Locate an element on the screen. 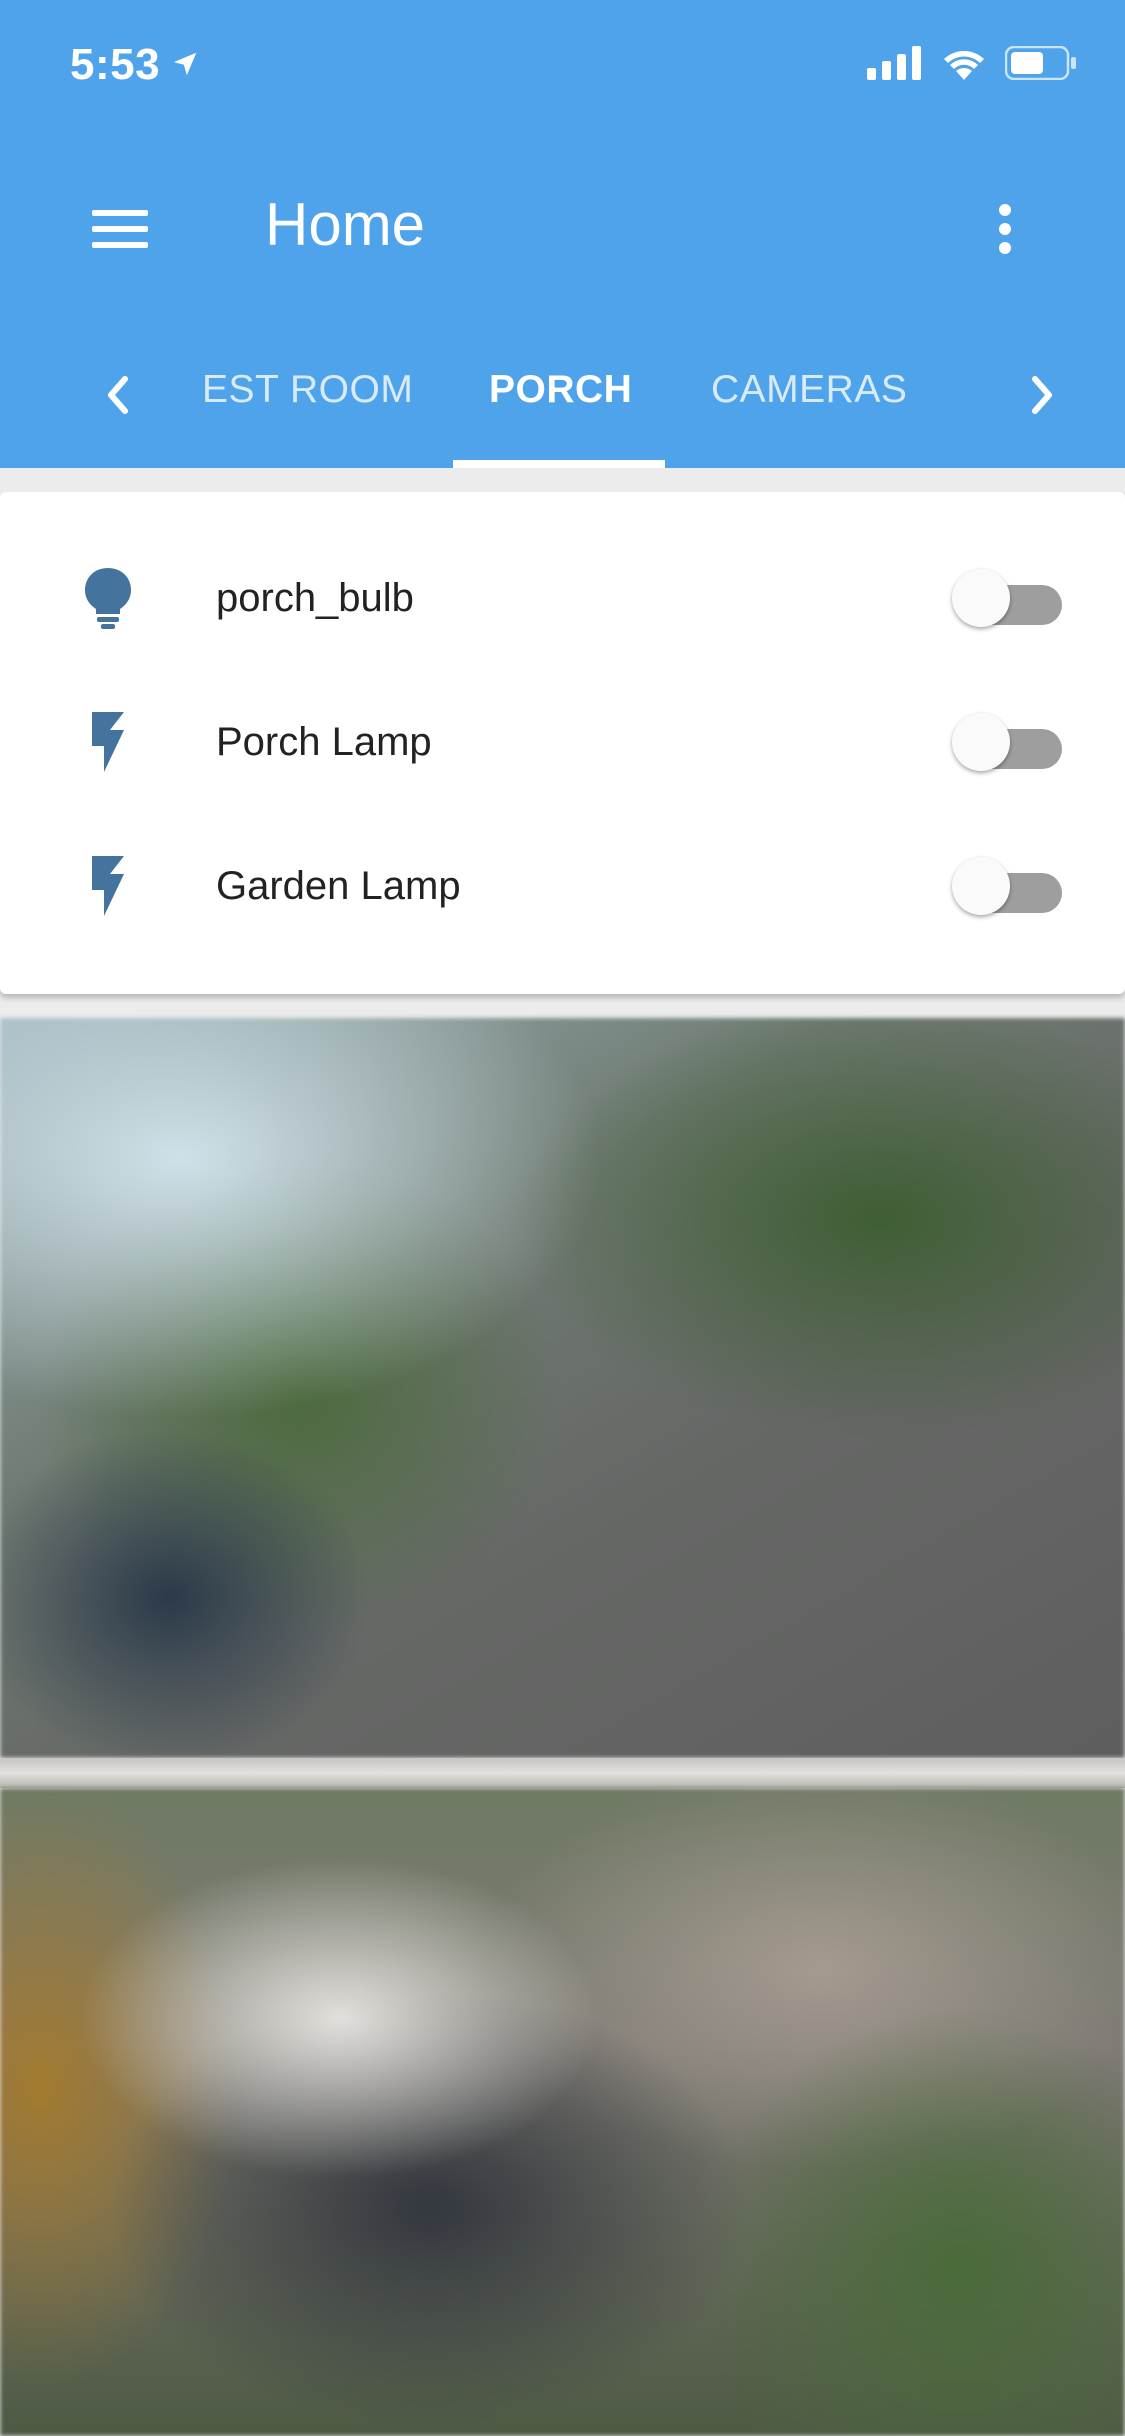 The image size is (1125, 2436). battery-icon is located at coordinates (1040, 65).